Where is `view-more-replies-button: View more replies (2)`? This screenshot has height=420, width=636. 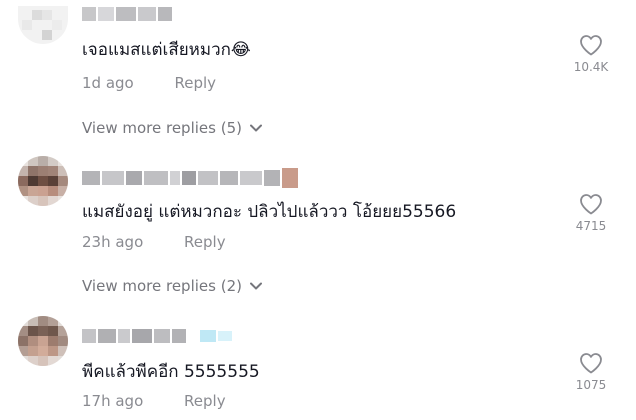 view-more-replies-button: View more replies (2) is located at coordinates (172, 286).